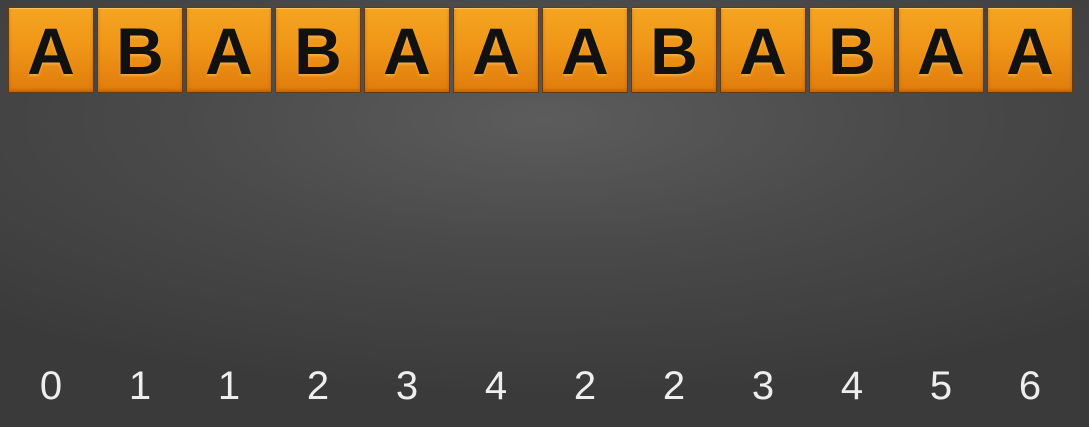 The height and width of the screenshot is (427, 1089). Describe the element at coordinates (540, 386) in the screenshot. I see `value-row: 0 1 1 2 3 4 2 2 3 4 5 6` at that location.